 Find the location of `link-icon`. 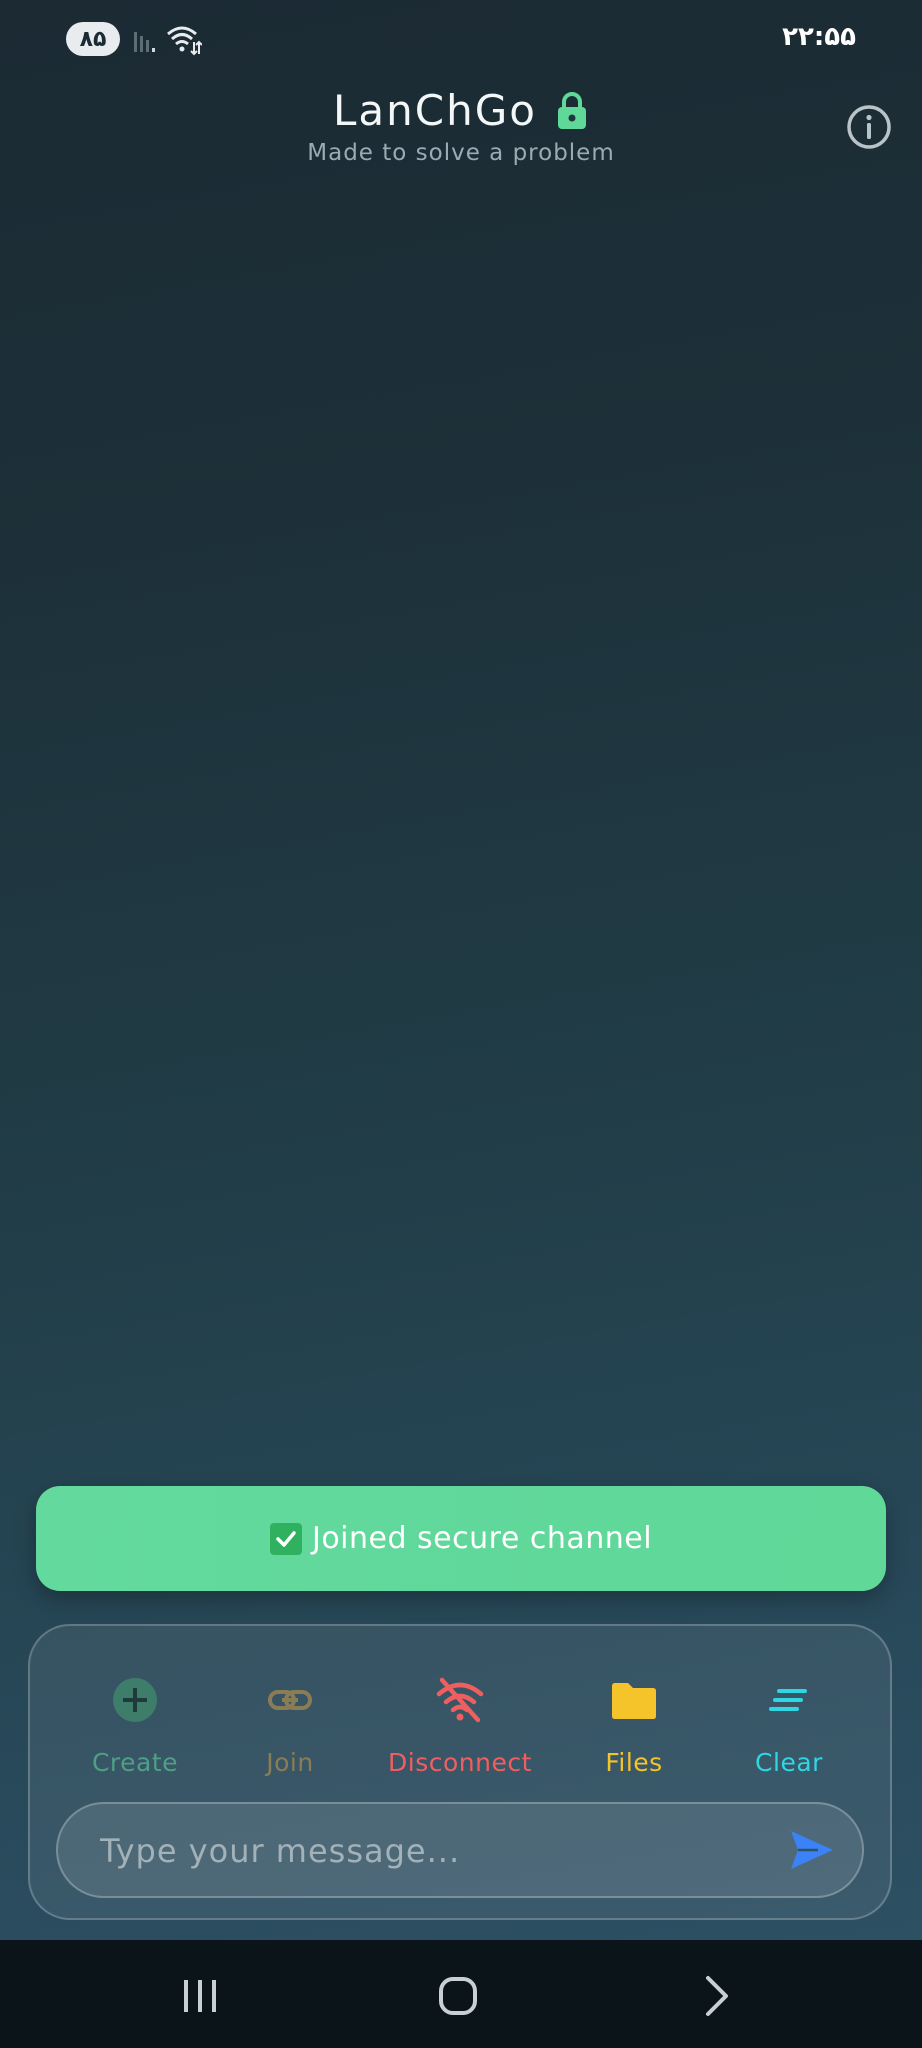

link-icon is located at coordinates (290, 1700).